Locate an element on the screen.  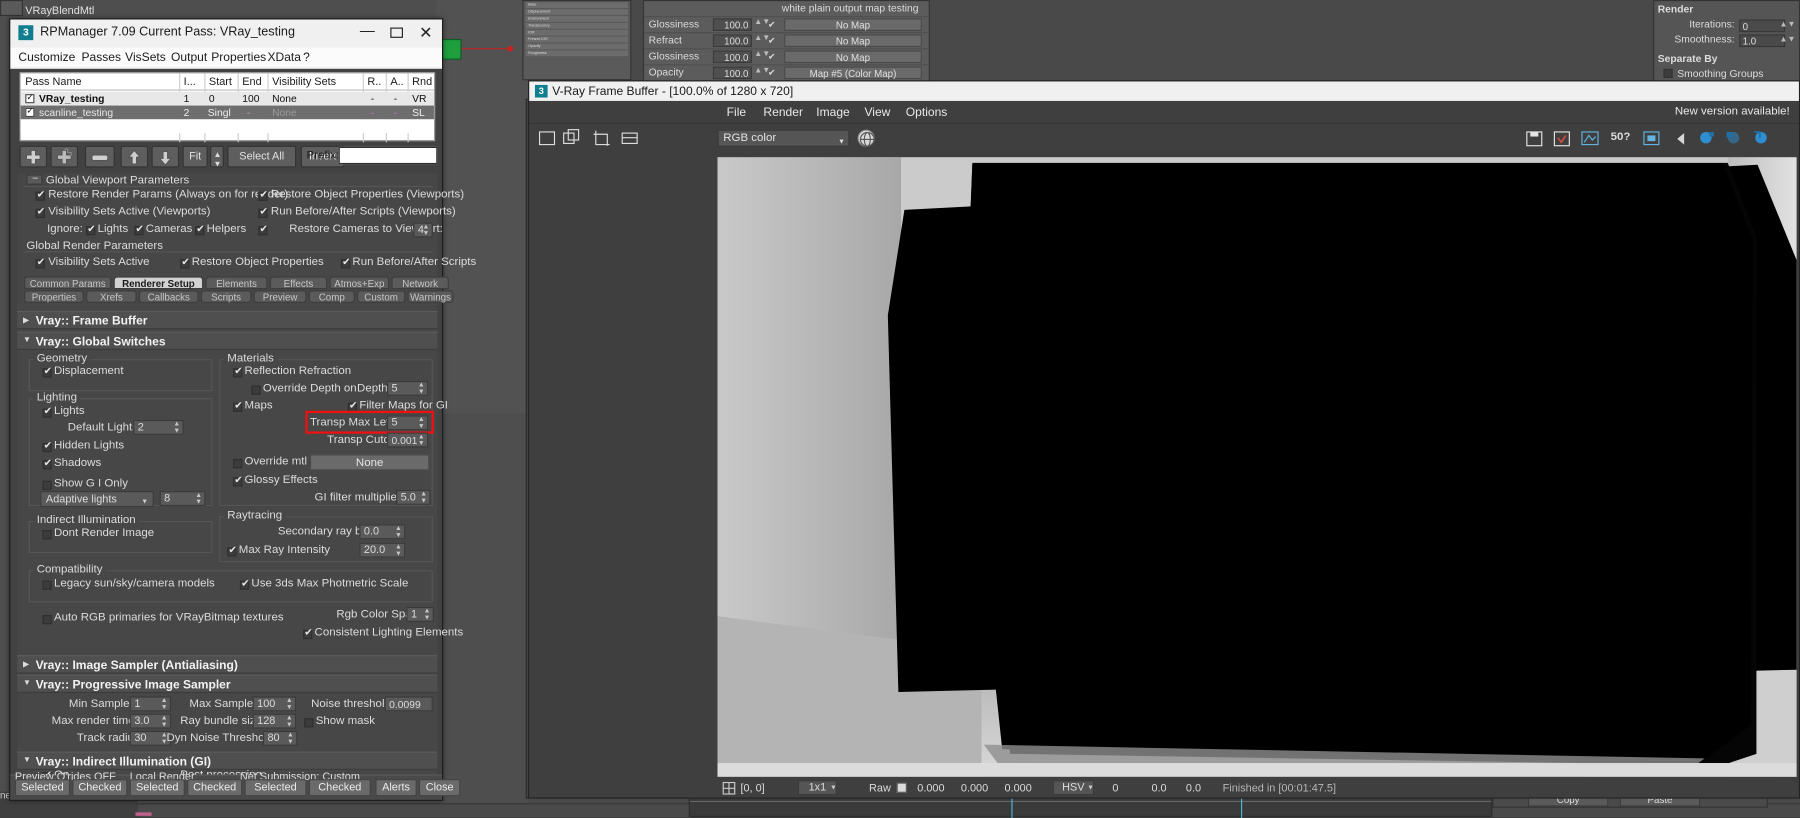
tab-comp: Comp is located at coordinates (331, 296).